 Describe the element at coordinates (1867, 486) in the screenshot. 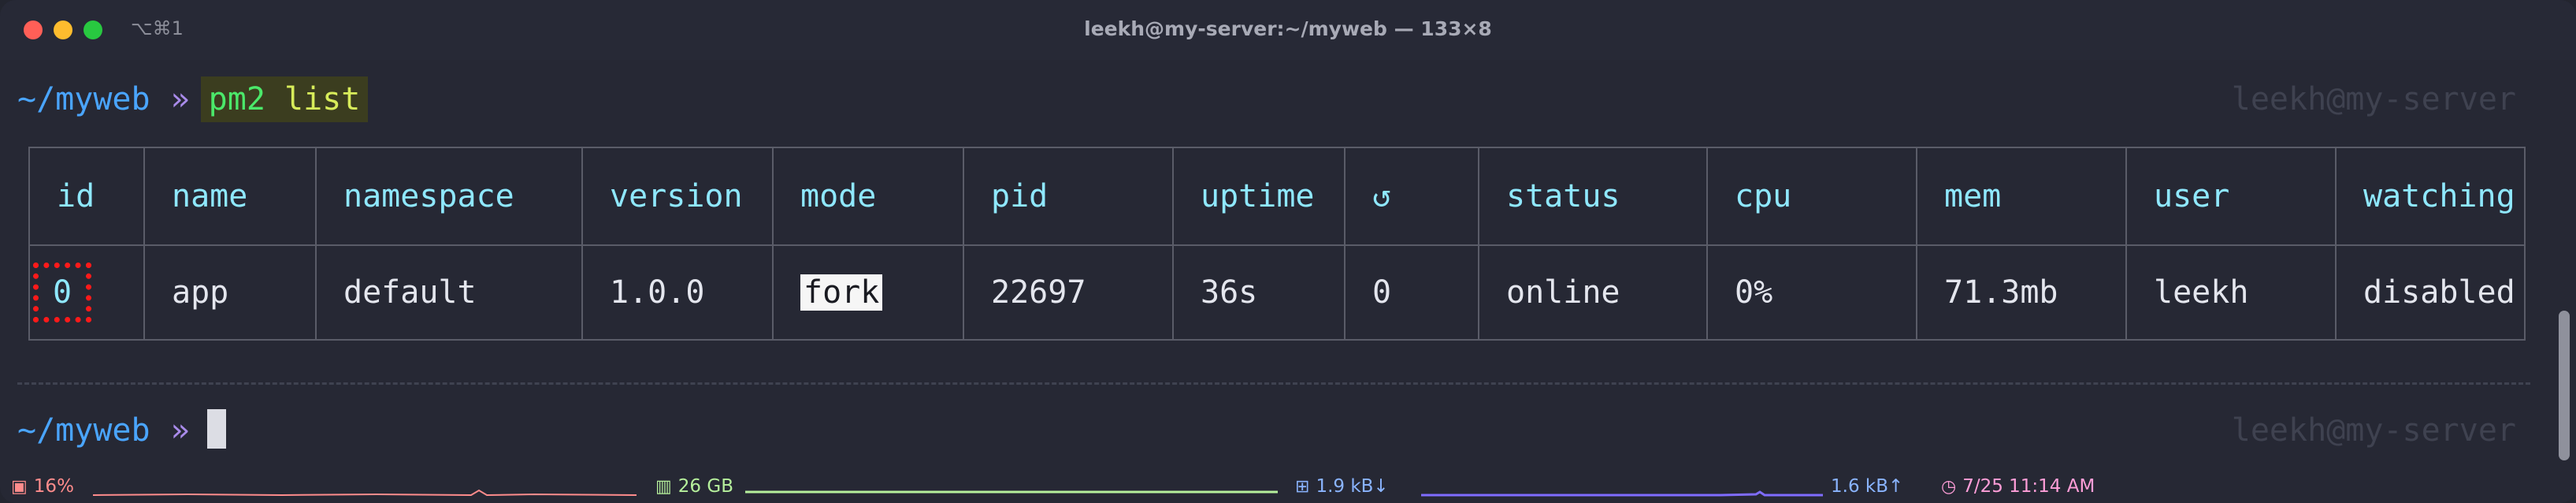

I see `network-up-status: 1.6 kB↑` at that location.